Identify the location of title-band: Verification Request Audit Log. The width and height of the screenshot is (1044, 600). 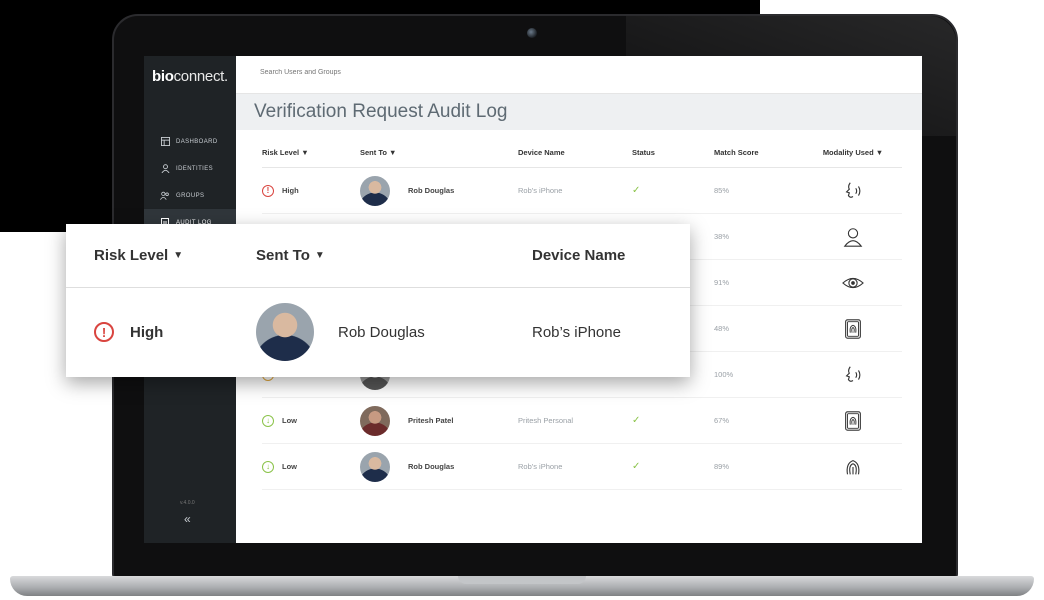
(579, 112).